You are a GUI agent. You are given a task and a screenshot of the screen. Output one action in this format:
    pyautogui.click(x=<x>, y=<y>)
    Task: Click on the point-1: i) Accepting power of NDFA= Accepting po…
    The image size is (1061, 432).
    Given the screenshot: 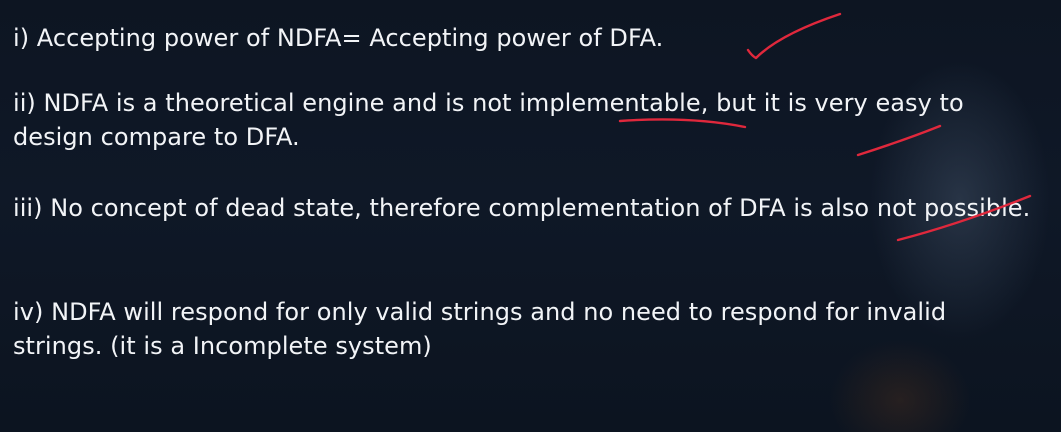 What is the action you would take?
    pyautogui.click(x=338, y=38)
    